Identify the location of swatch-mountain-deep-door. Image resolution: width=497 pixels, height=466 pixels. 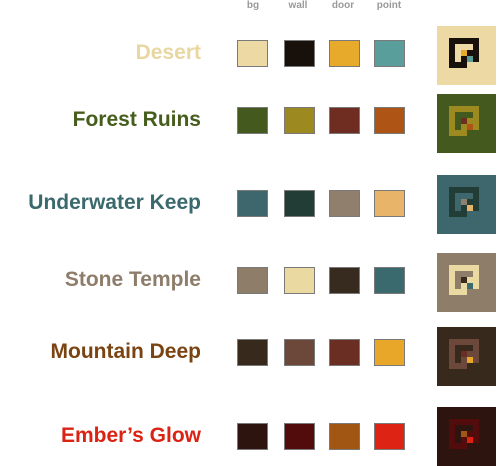
(344, 352).